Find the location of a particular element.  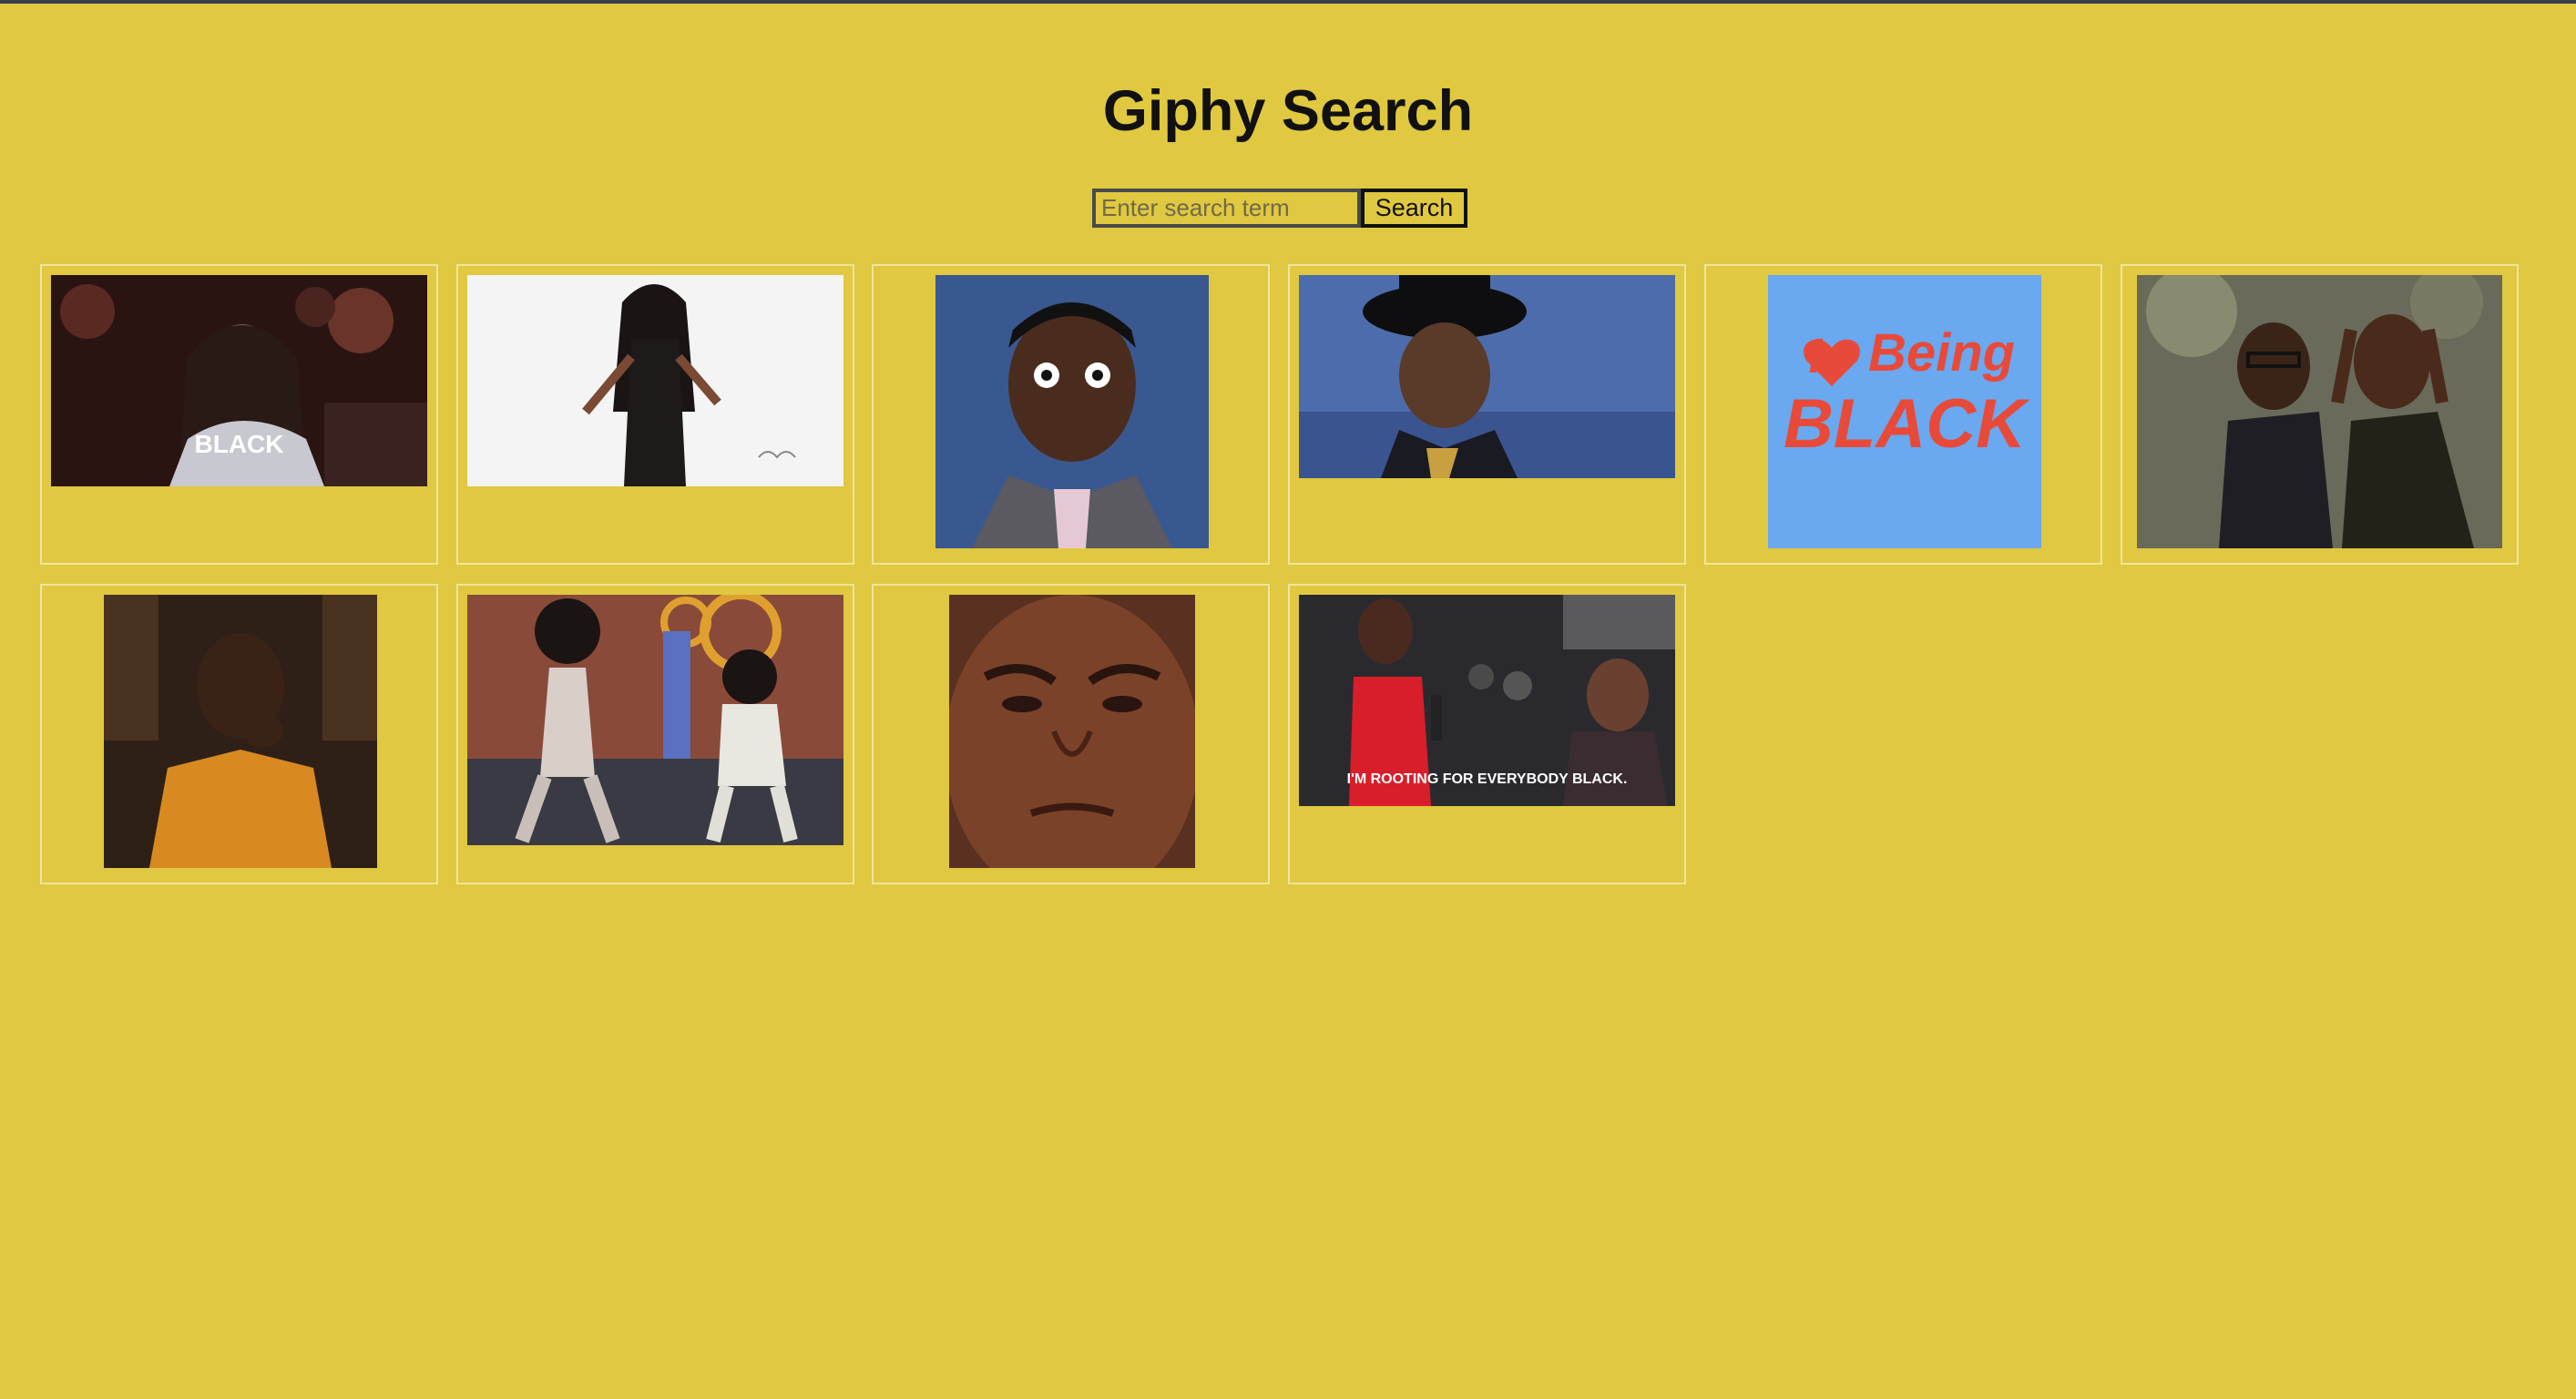

gif-image-10: I'M ROOTING FOR EVERYBODY BLACK. is located at coordinates (1487, 700).